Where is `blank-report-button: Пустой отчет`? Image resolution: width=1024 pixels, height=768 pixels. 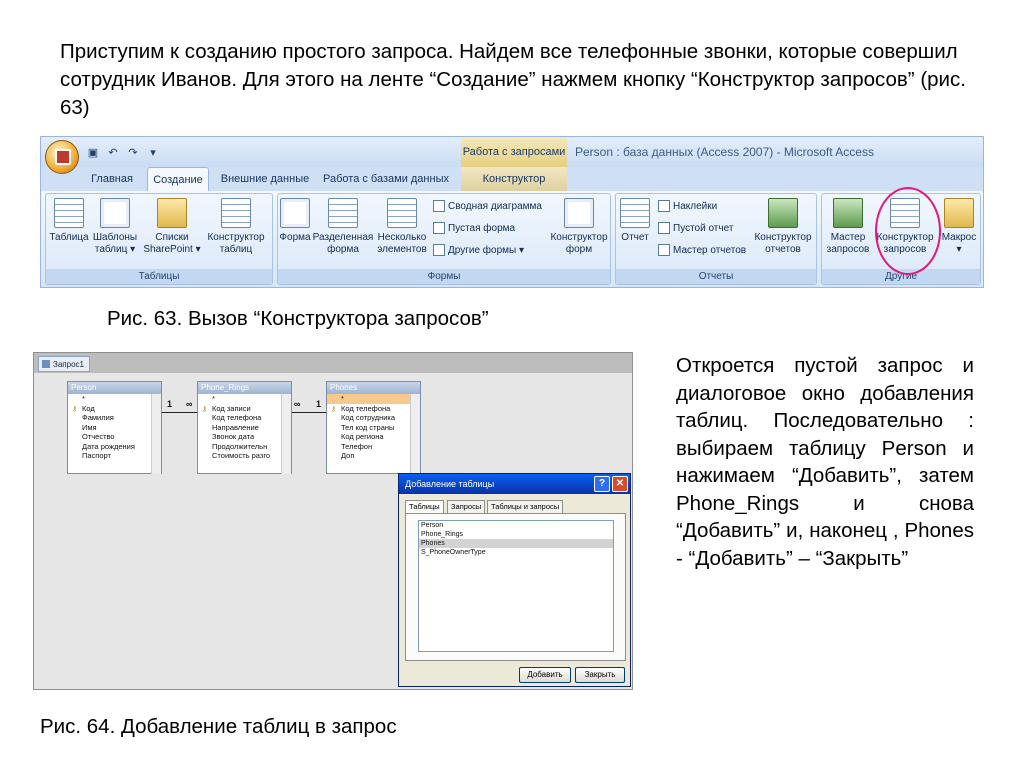 blank-report-button: Пустой отчет is located at coordinates (695, 228).